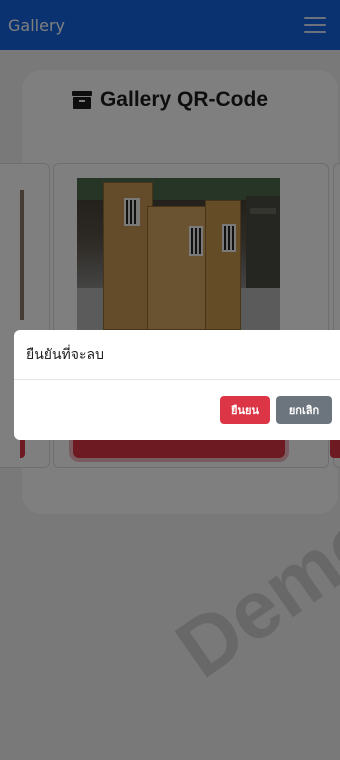 This screenshot has width=340, height=760. I want to click on confirm-delete-modal: ยืนยันที่จะลบ ยืนยน ยกเลิก, so click(177, 385).